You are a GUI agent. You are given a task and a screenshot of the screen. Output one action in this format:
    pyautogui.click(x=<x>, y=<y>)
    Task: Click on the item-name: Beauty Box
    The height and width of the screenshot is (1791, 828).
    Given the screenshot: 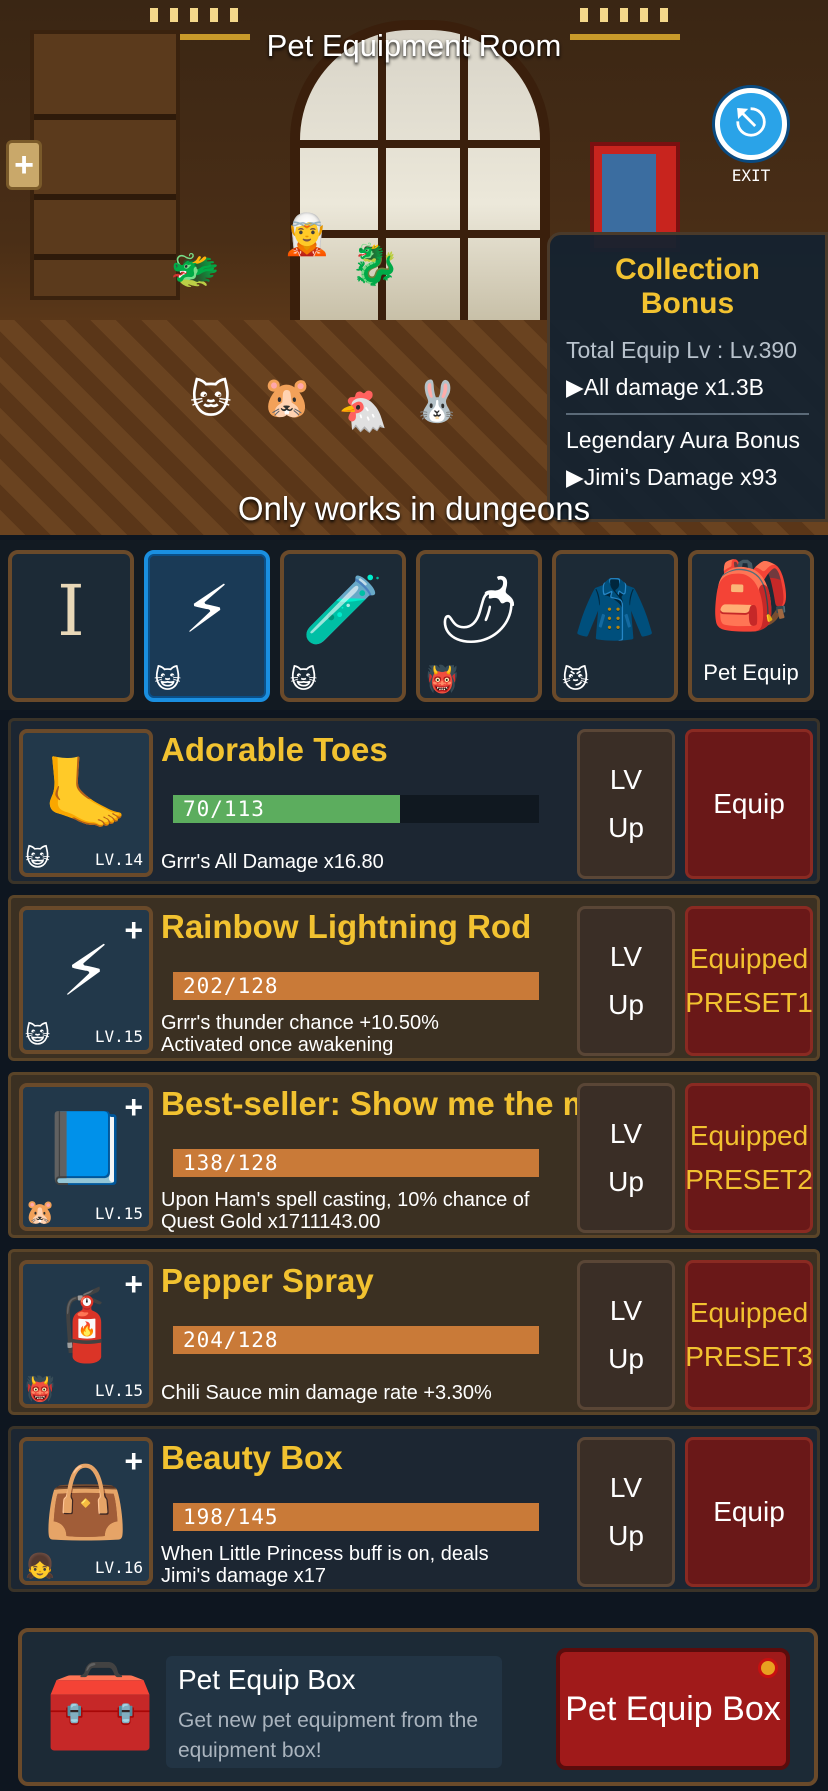 What is the action you would take?
    pyautogui.click(x=252, y=1457)
    